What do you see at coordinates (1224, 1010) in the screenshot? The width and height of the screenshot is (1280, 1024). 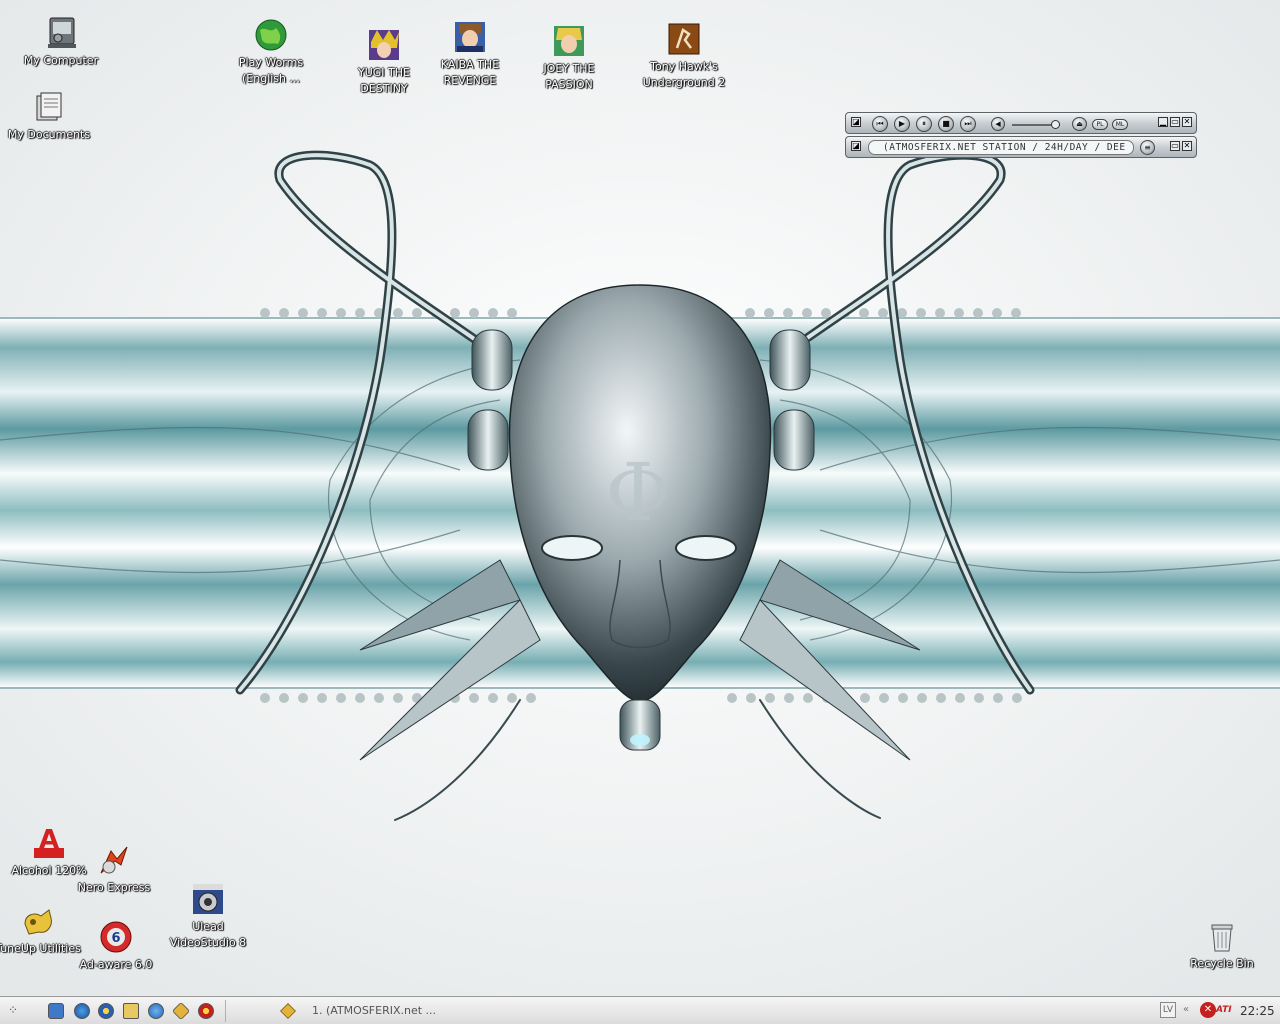 I see `tray-ati-icon: ATI` at bounding box center [1224, 1010].